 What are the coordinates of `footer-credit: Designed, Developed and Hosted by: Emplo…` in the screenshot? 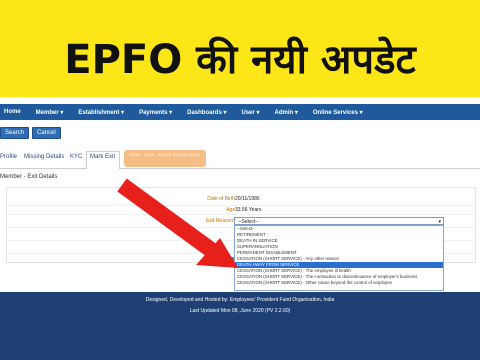 It's located at (240, 300).